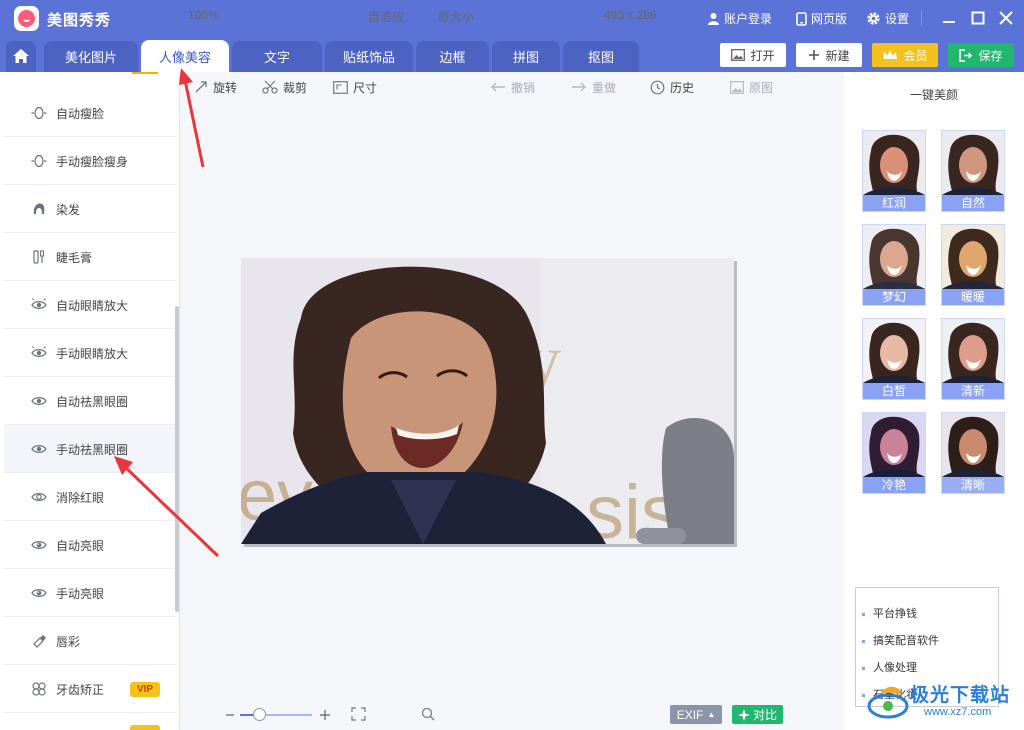 This screenshot has width=1024, height=730. I want to click on sidebar-item-manual-bright-eye: 手动亮眼, so click(90, 593).